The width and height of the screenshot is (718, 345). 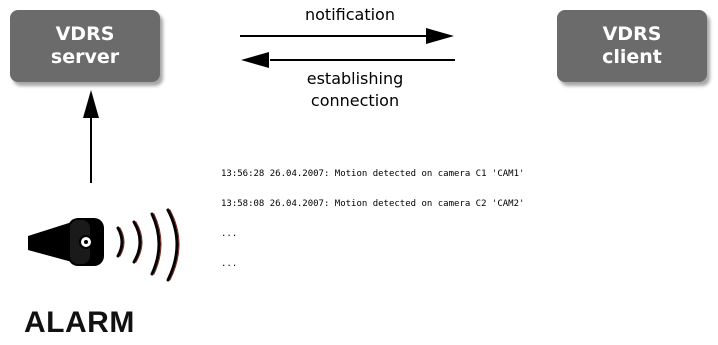 I want to click on client-label-line1: VDRS, so click(x=632, y=34).